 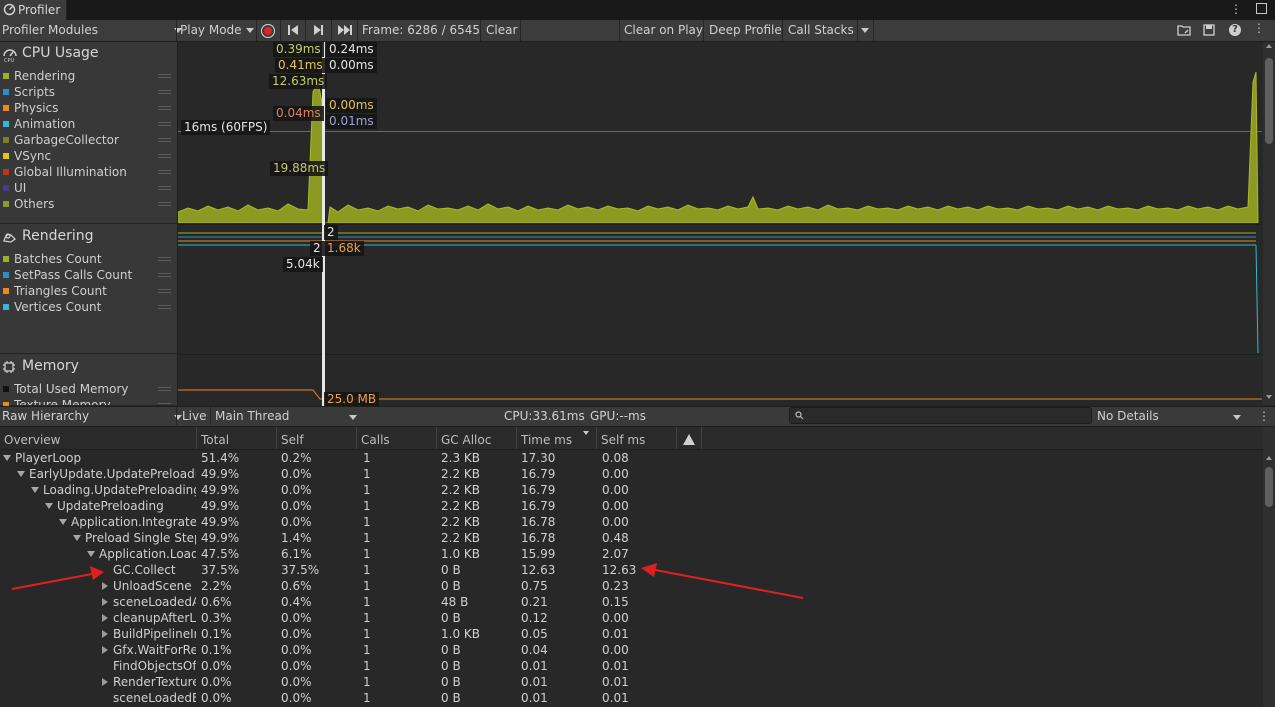 I want to click on table-row: PlayerLoop 51.4% 0.2% 1 2.3 KB 17.30 0.08, so click(x=631, y=458).